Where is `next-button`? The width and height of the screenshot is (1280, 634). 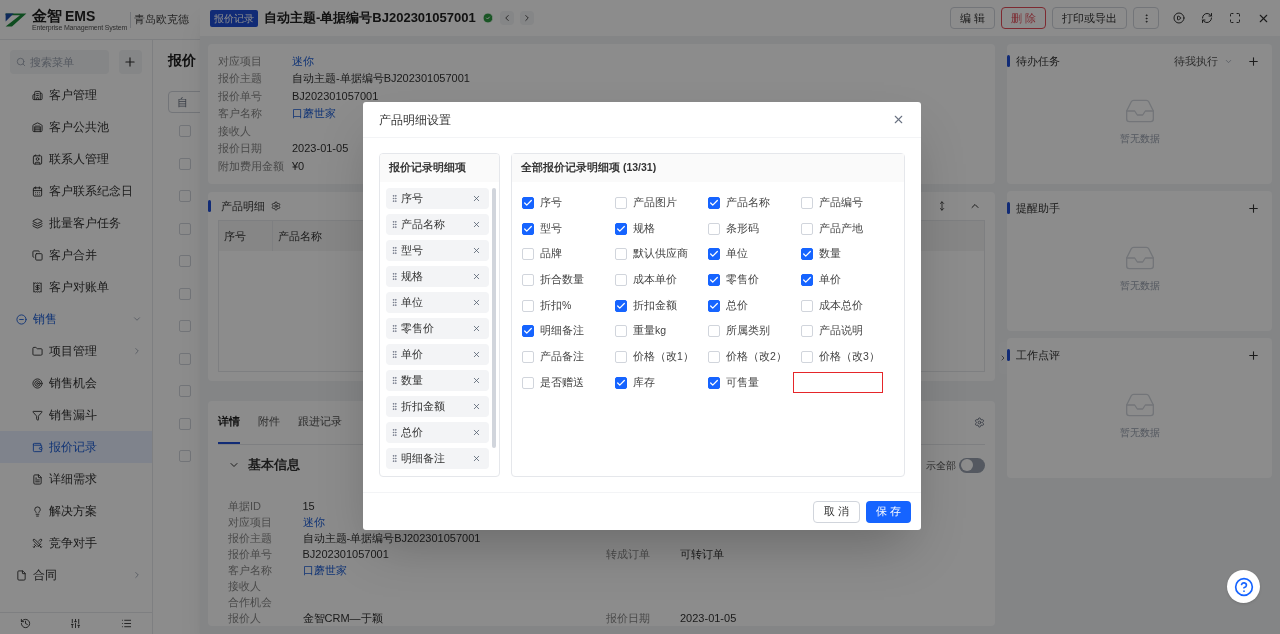 next-button is located at coordinates (526, 18).